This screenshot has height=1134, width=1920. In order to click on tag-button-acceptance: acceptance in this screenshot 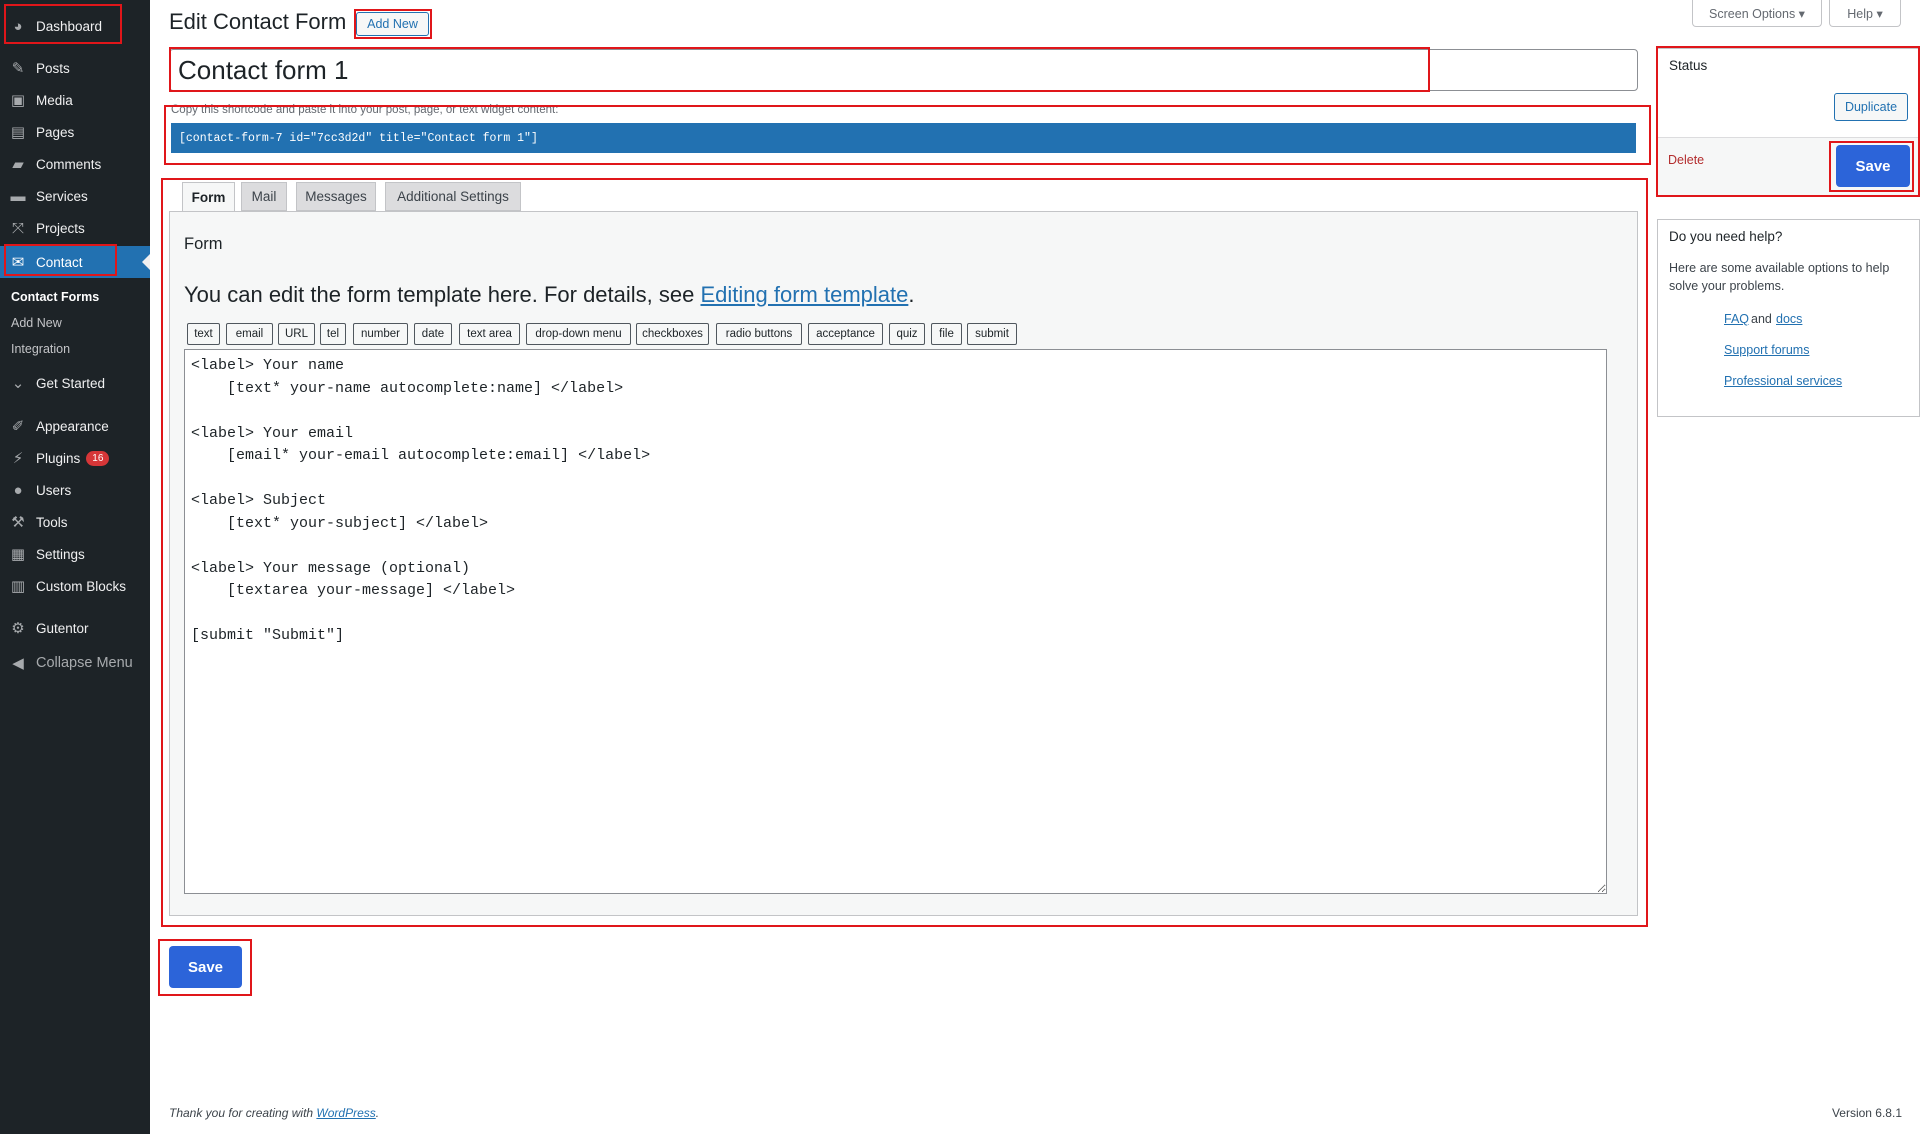, I will do `click(845, 334)`.